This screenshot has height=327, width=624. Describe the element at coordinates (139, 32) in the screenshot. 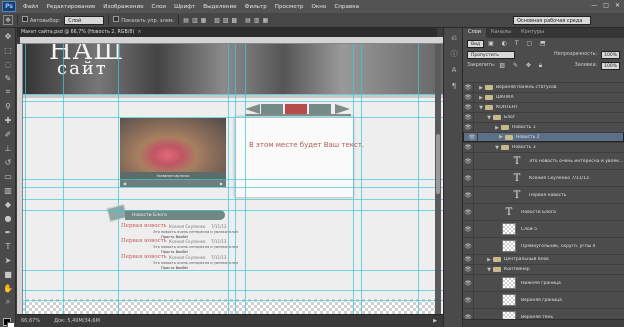

I see `close-document-icon: ×` at that location.